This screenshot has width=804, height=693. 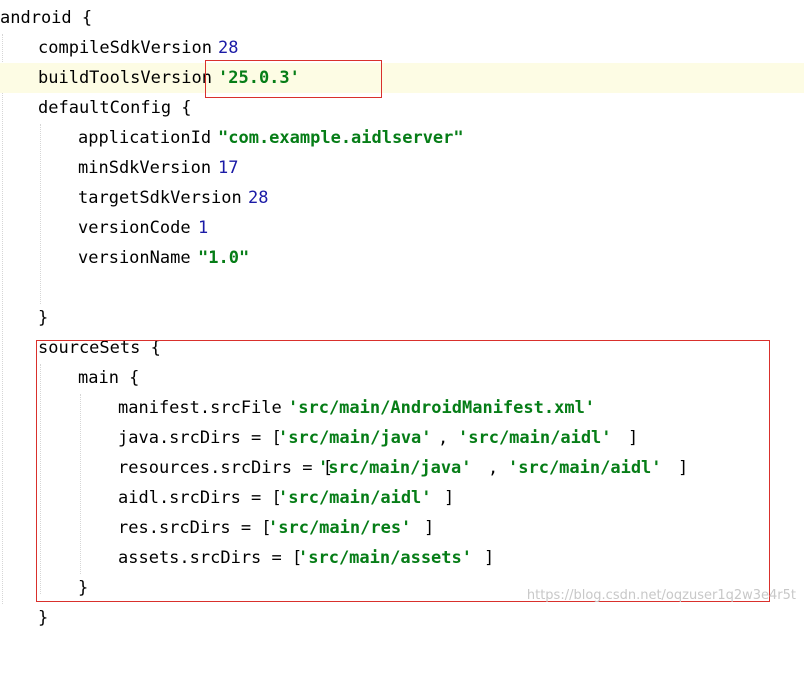 I want to click on code-string: "com.example.aidlserver", so click(x=341, y=138).